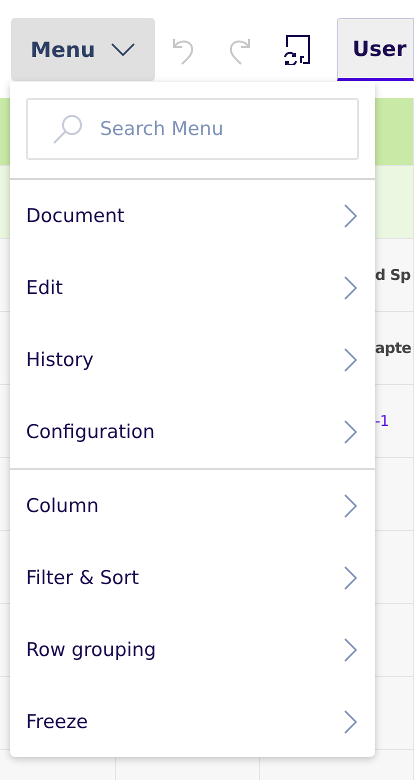 This screenshot has height=780, width=414. Describe the element at coordinates (393, 348) in the screenshot. I see `table-cell: apte` at that location.